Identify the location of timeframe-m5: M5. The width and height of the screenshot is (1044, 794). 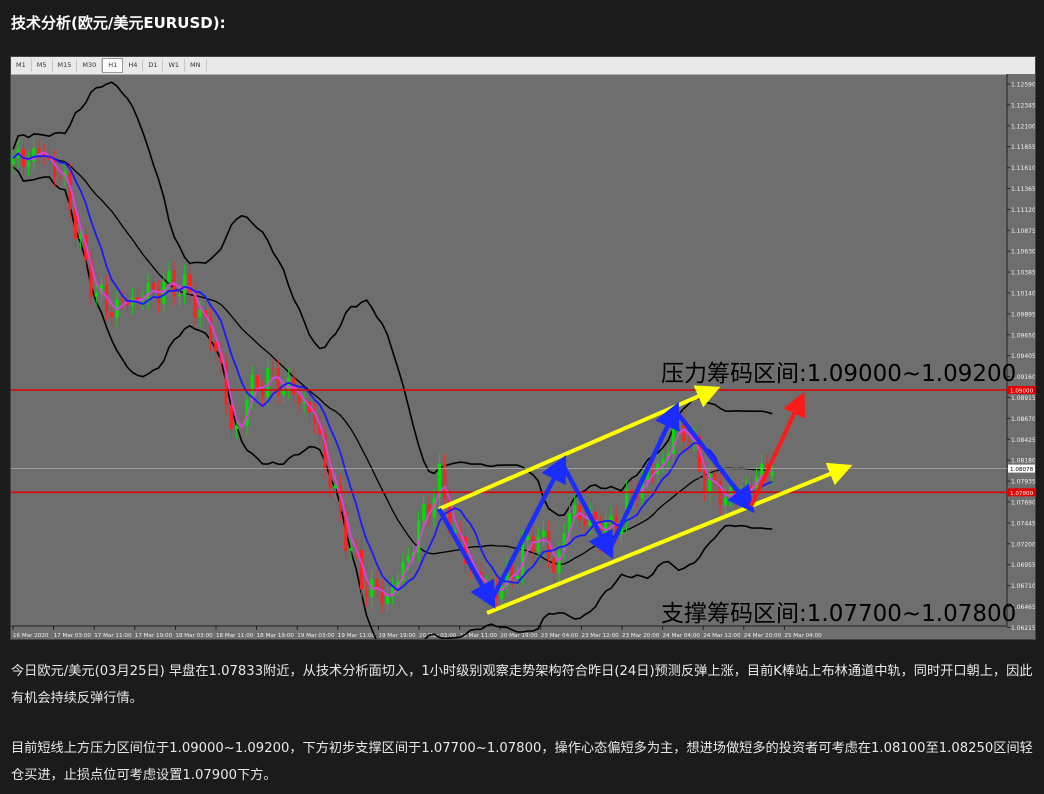
(42, 65).